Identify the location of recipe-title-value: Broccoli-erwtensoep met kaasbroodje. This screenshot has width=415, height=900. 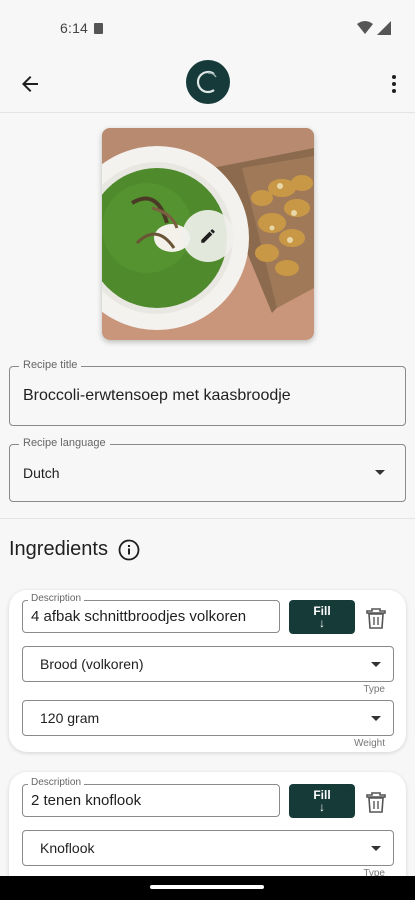
(157, 395).